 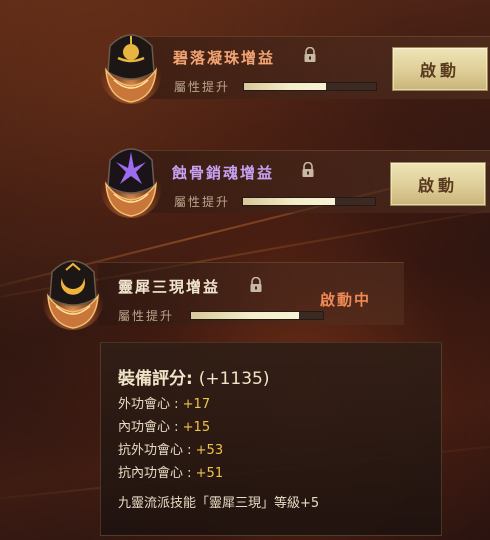 What do you see at coordinates (73, 291) in the screenshot?
I see `crescent-moon-gem-icon` at bounding box center [73, 291].